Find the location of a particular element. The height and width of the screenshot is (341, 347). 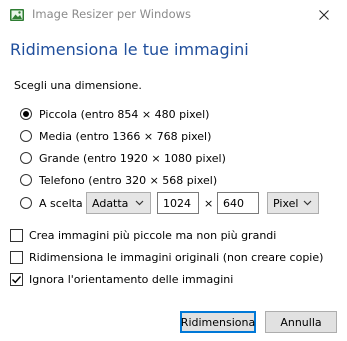

close-icon is located at coordinates (324, 15).